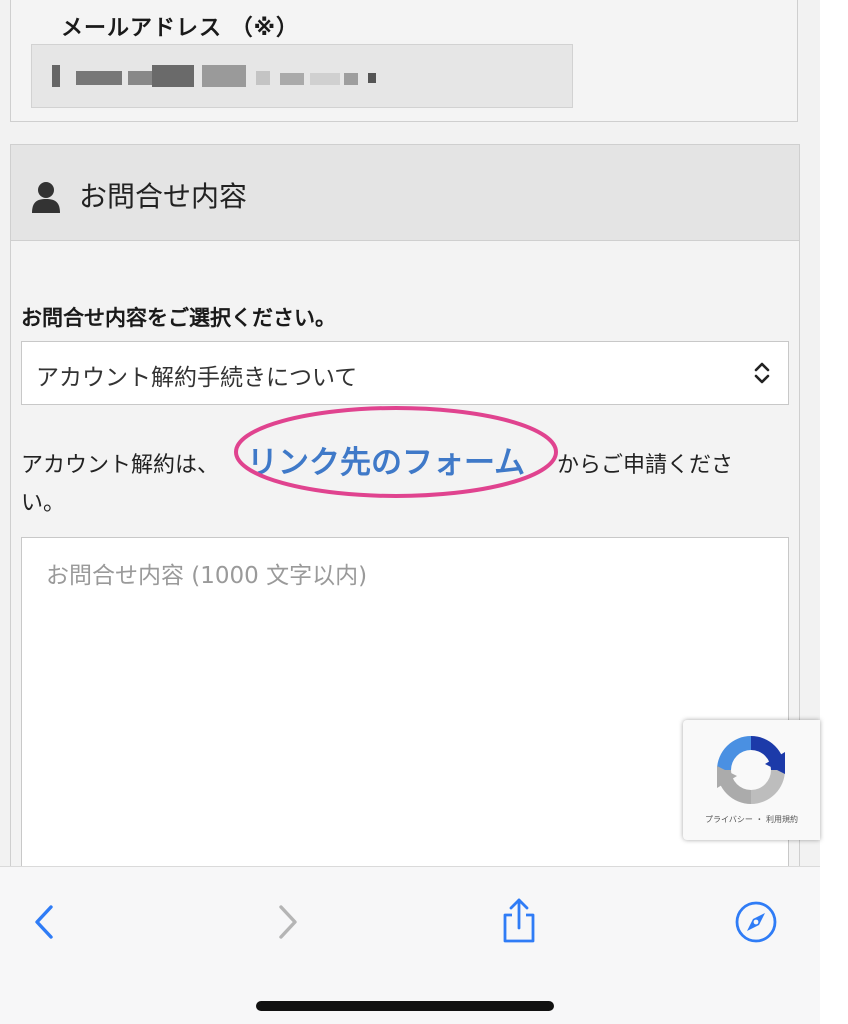 Image resolution: width=848 pixels, height=1024 pixels. What do you see at coordinates (645, 465) in the screenshot?
I see `note-suffix: からご申請くださ` at bounding box center [645, 465].